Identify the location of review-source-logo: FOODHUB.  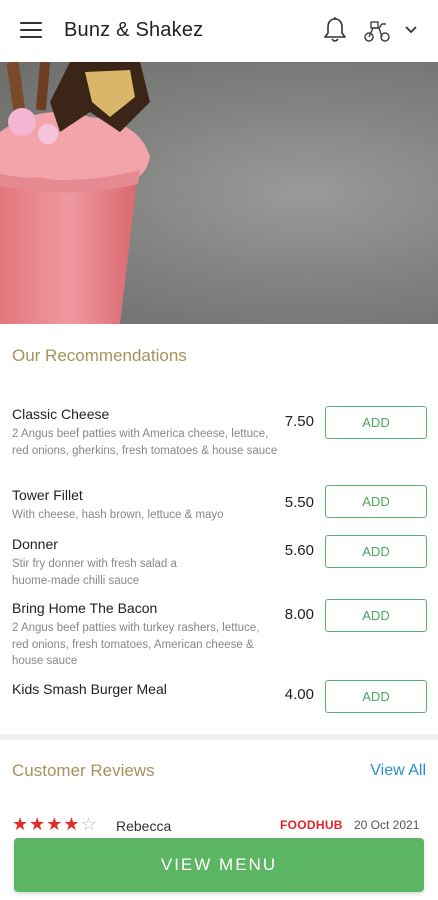
(311, 825).